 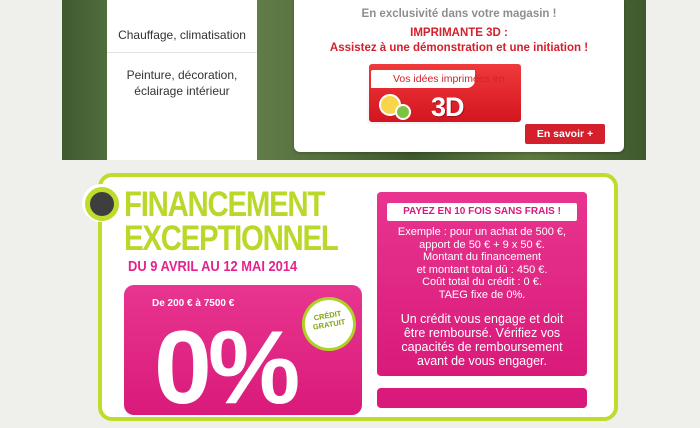 I want to click on rate-card: De 200 € à 7500 € 0% CRÉDIT GRATUIT, so click(x=243, y=355).